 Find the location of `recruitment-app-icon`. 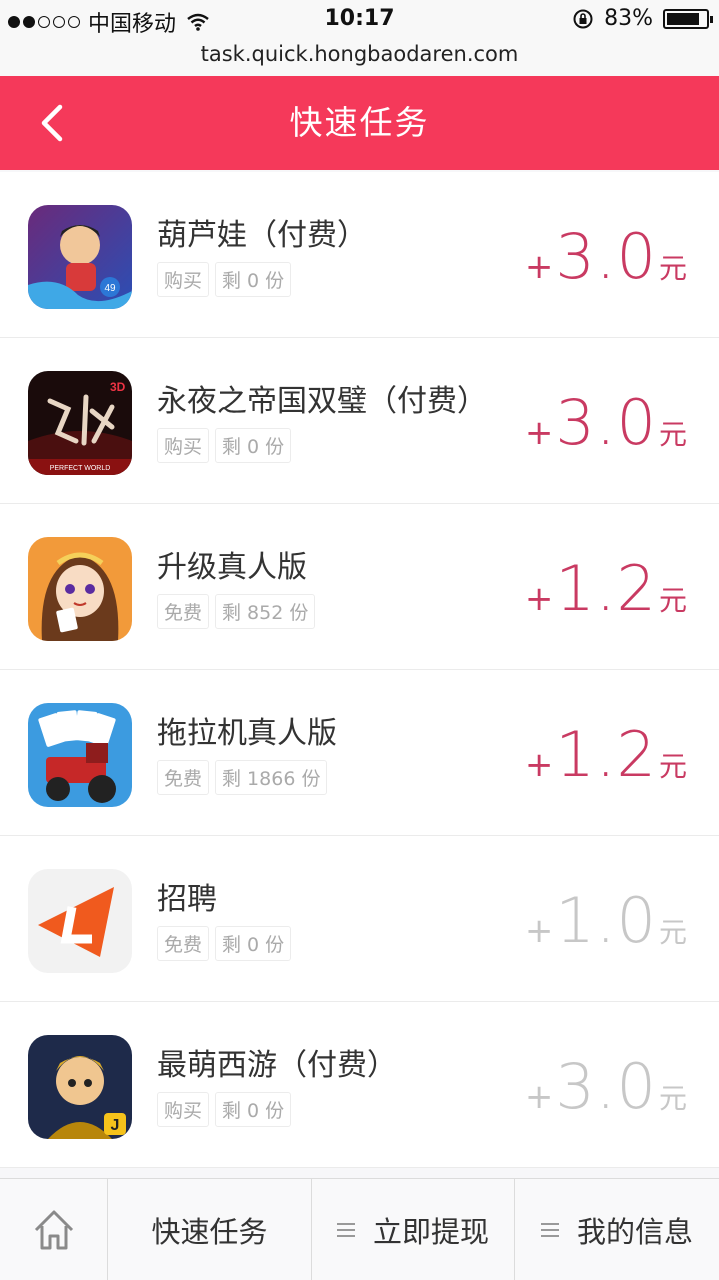

recruitment-app-icon is located at coordinates (80, 921).